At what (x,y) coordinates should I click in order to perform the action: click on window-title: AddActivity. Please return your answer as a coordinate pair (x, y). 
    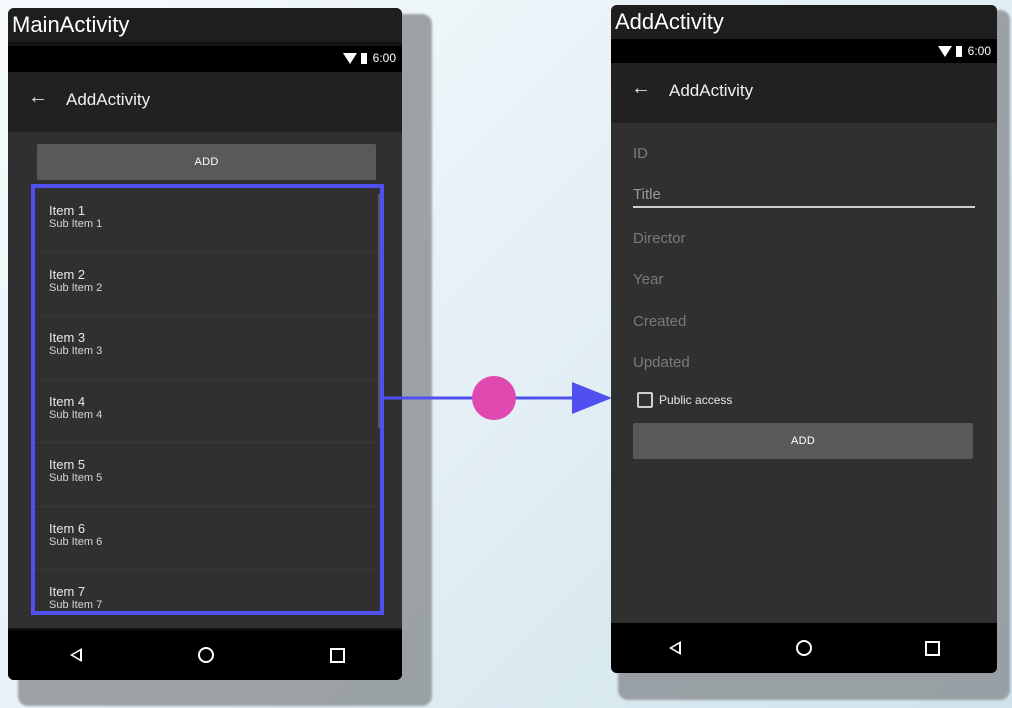
    Looking at the image, I should click on (804, 22).